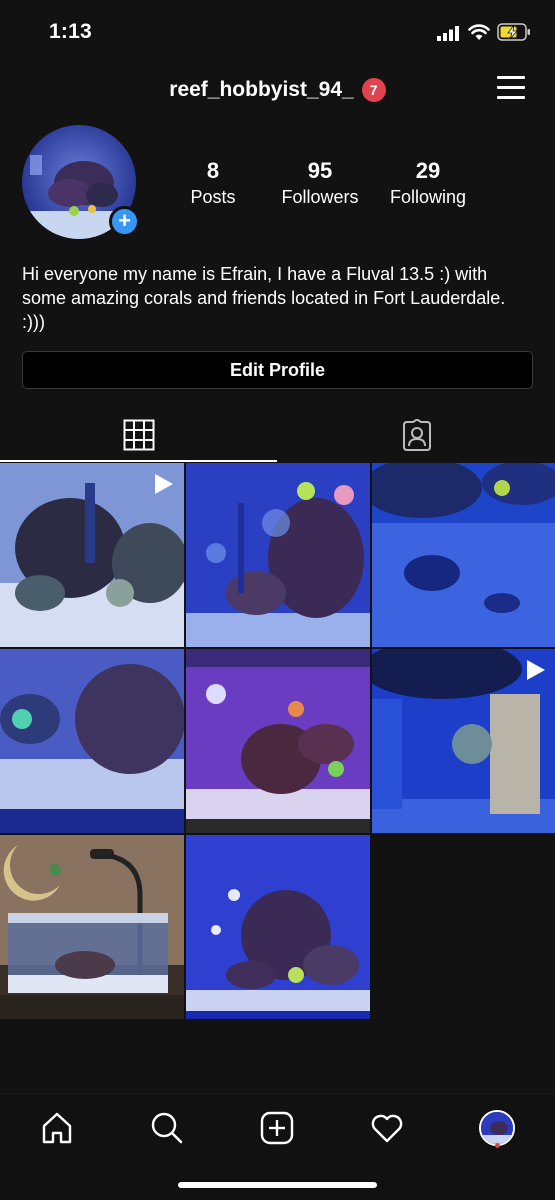 This screenshot has width=555, height=1200. I want to click on username: reef_hobbyist_94_, so click(261, 89).